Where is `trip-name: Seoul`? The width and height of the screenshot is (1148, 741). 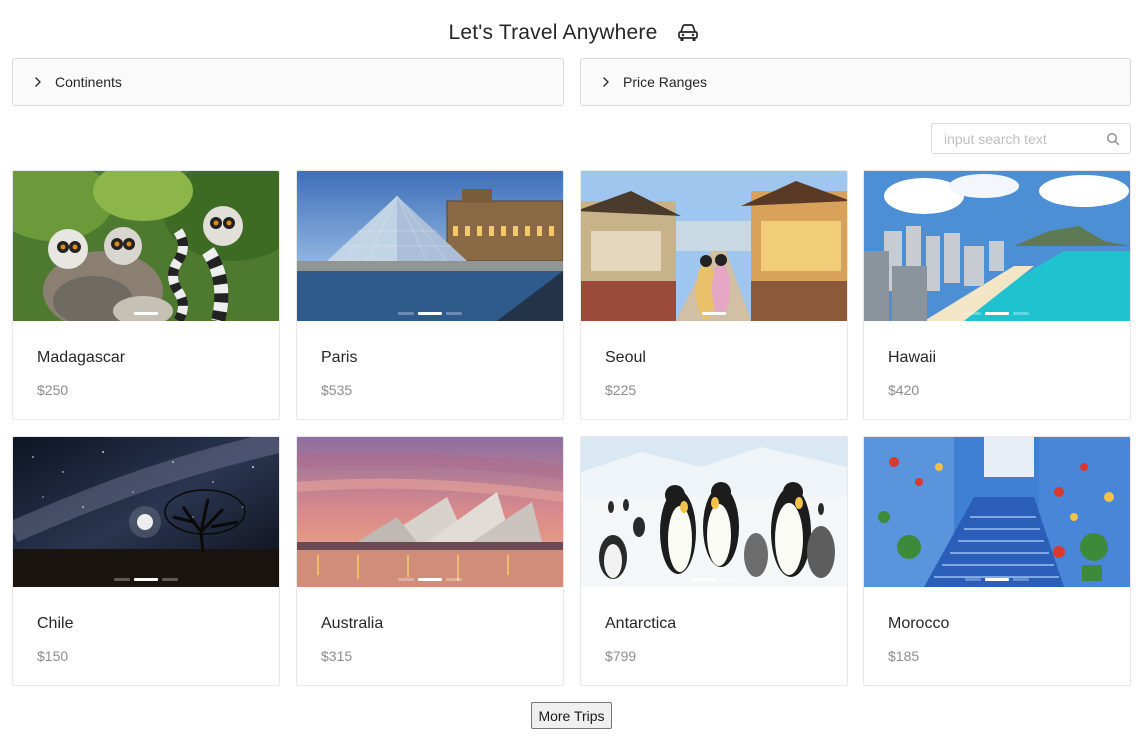 trip-name: Seoul is located at coordinates (625, 357).